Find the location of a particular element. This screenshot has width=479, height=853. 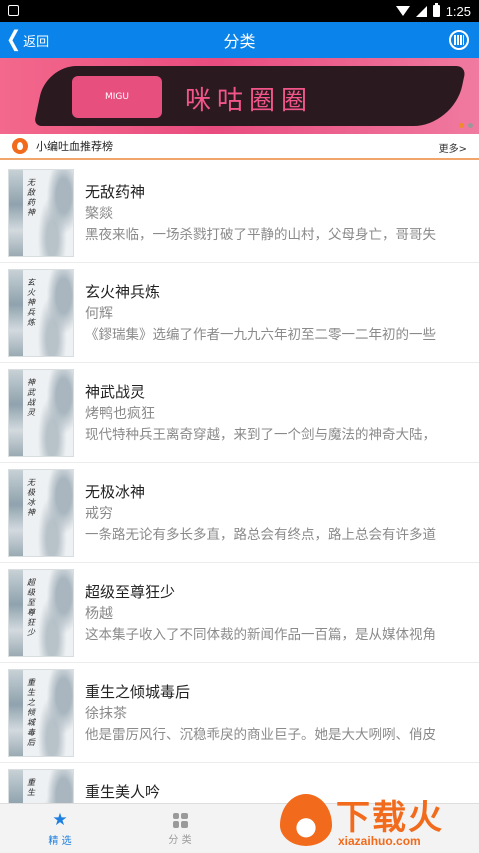

book-title: 无极冰神 is located at coordinates (115, 492).